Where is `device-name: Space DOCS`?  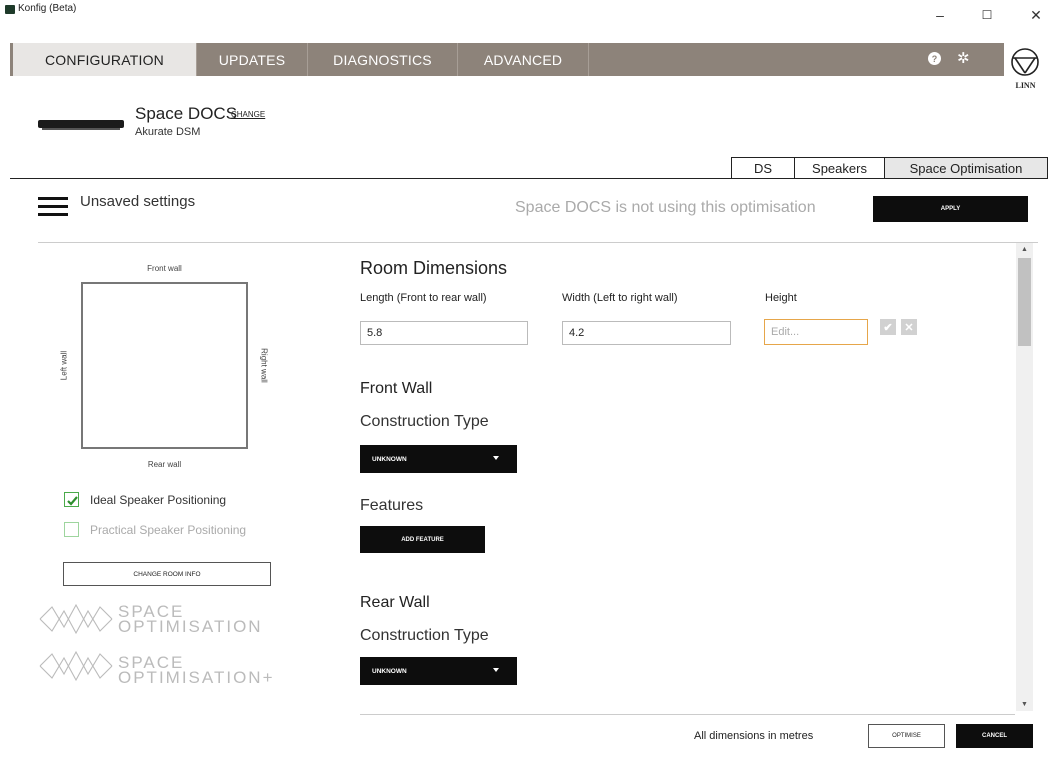
device-name: Space DOCS is located at coordinates (186, 113).